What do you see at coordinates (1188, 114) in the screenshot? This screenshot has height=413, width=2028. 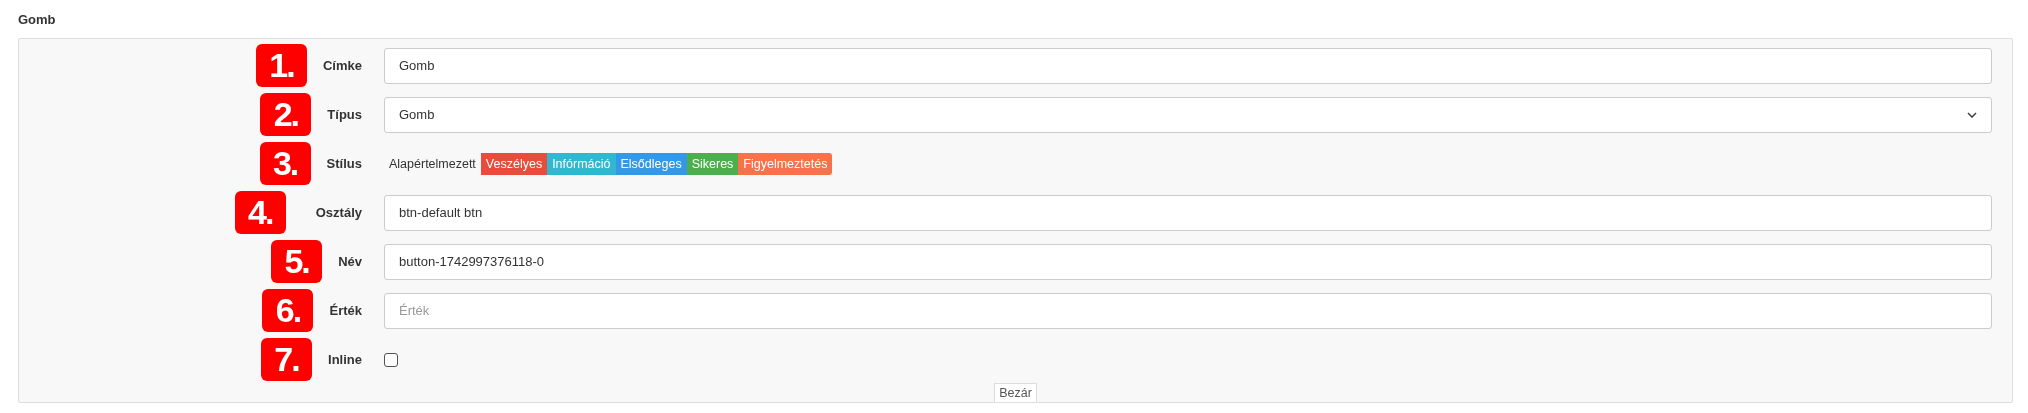 I see `select-field: Gomb` at bounding box center [1188, 114].